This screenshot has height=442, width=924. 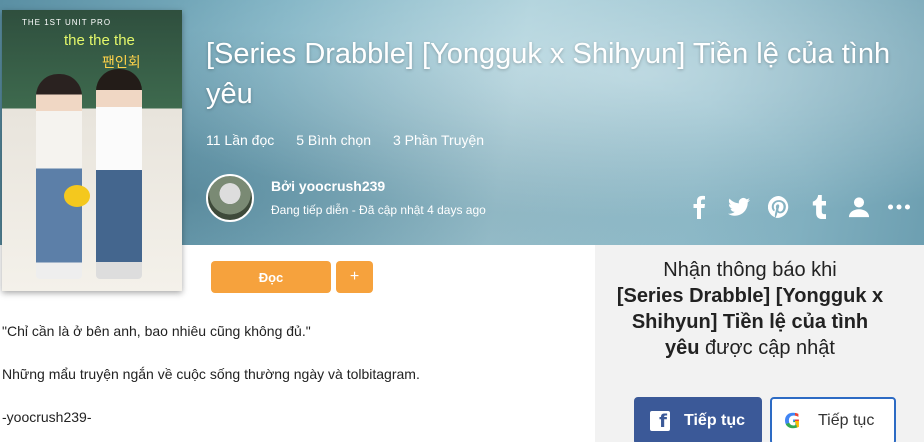 I want to click on user-icon, so click(x=859, y=207).